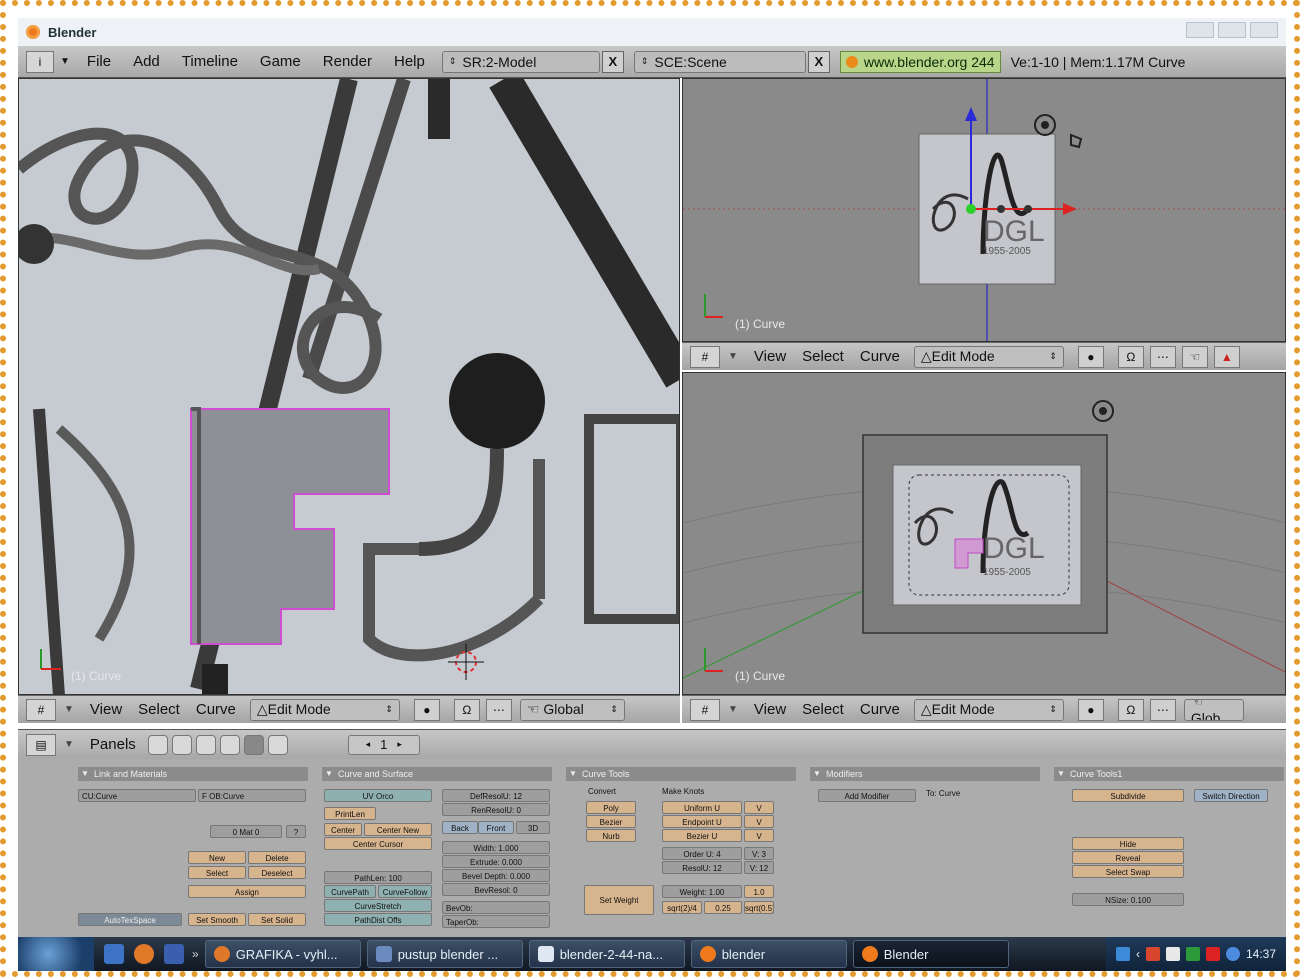  Describe the element at coordinates (920, 61) in the screenshot. I see `blender-url: www.blender.org 244` at that location.